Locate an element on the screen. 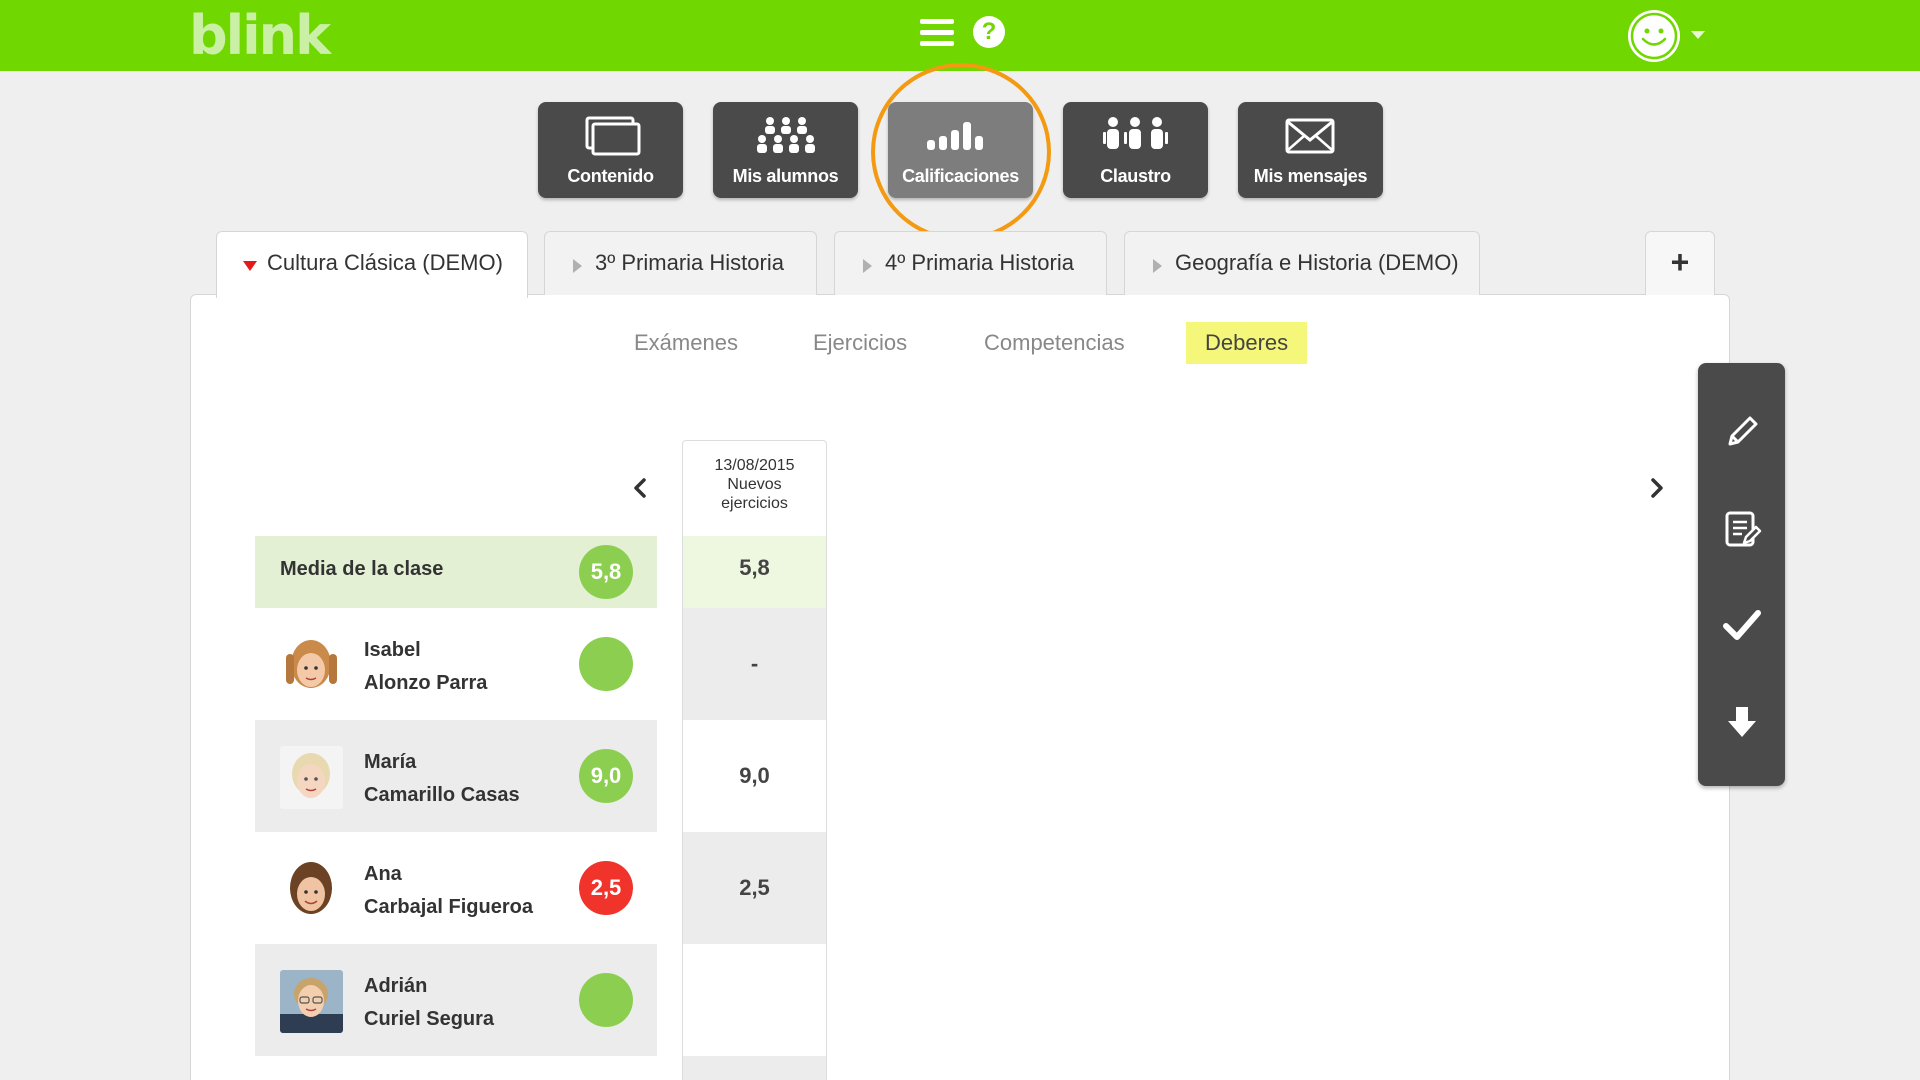 This screenshot has height=1080, width=1920. column-title-line1: Nuevos is located at coordinates (754, 484).